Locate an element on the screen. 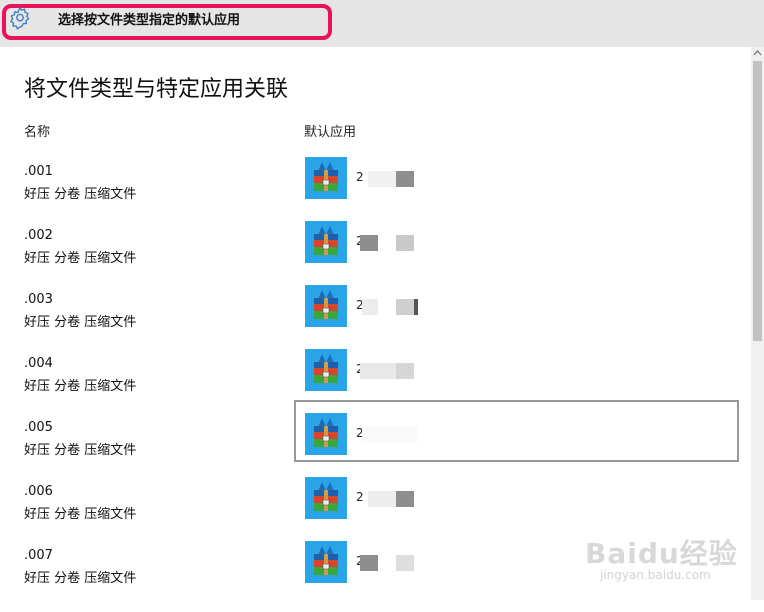 The width and height of the screenshot is (764, 612). page-title: 将文件类型与特定应用关联 is located at coordinates (156, 89).